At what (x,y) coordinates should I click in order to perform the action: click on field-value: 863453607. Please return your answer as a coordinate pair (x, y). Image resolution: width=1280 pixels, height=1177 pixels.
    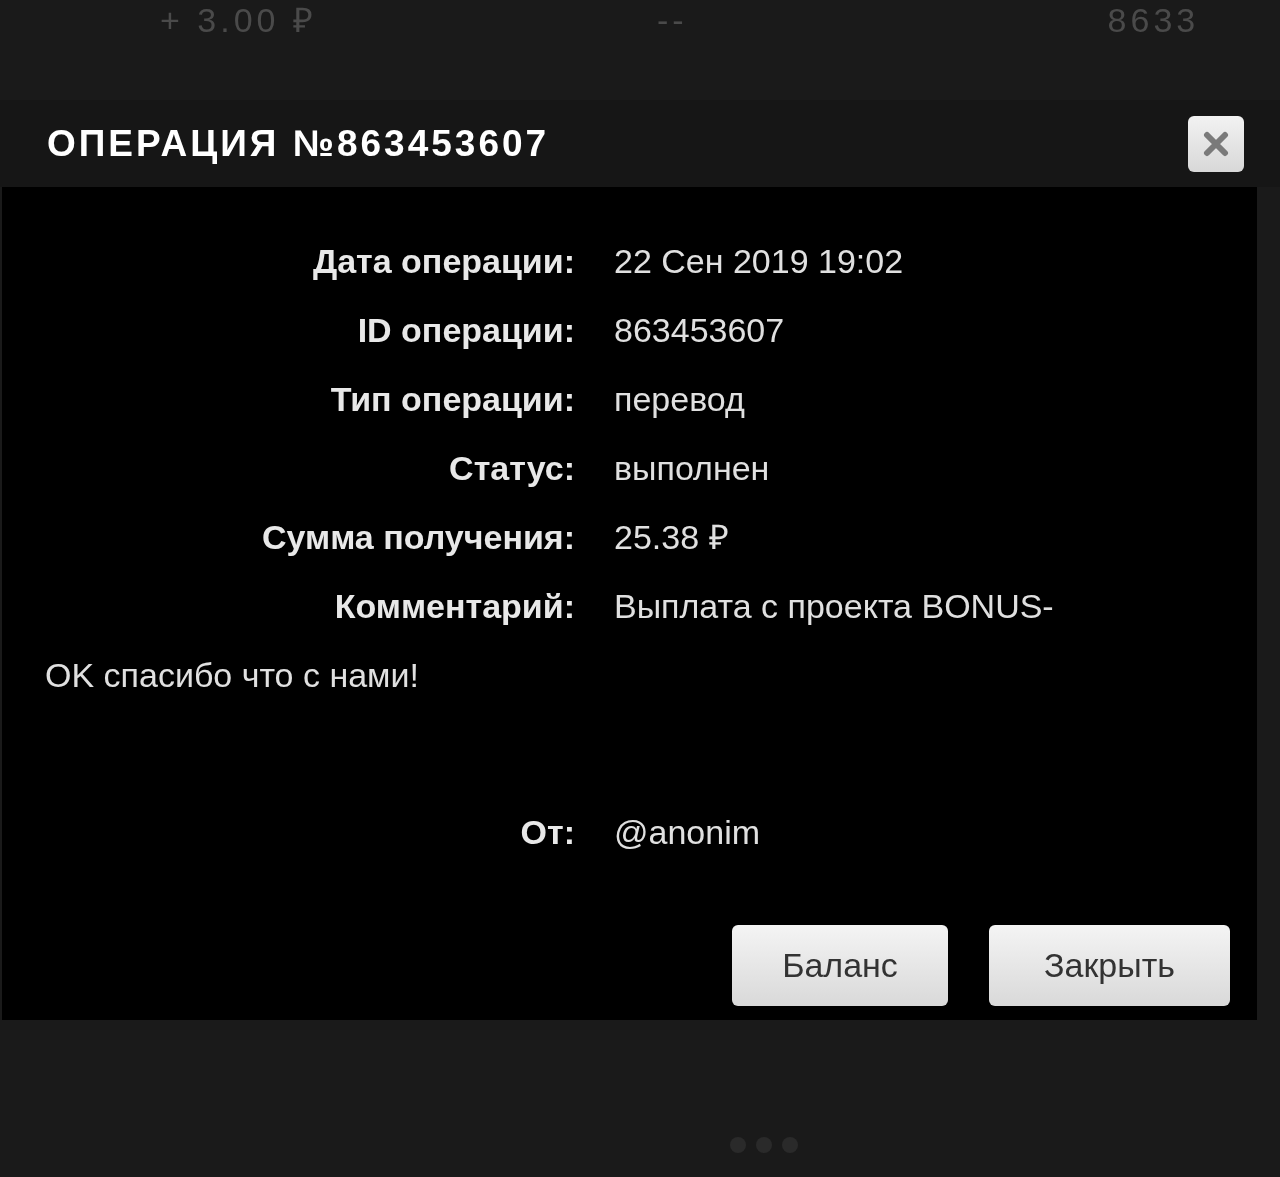
    Looking at the image, I should click on (699, 330).